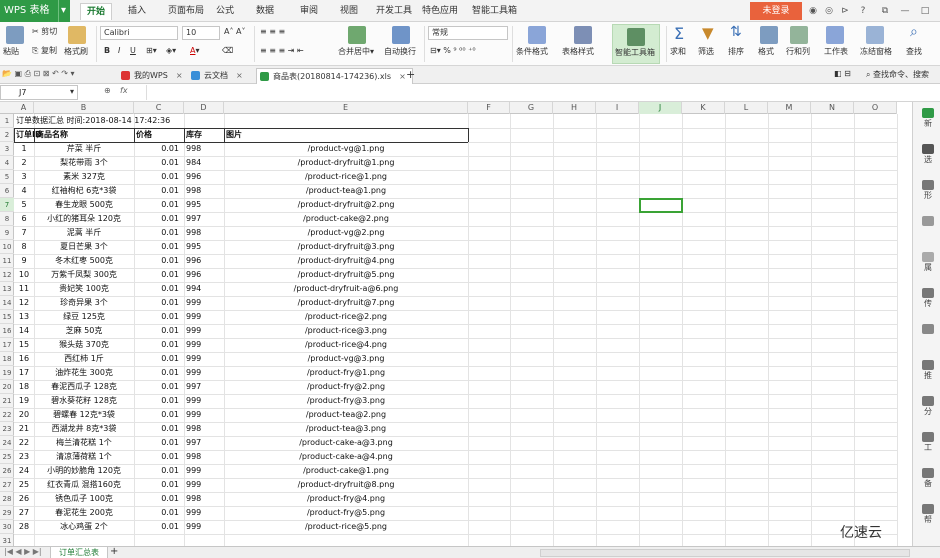  What do you see at coordinates (813, 11) in the screenshot?
I see `skin-icon: ◉` at bounding box center [813, 11].